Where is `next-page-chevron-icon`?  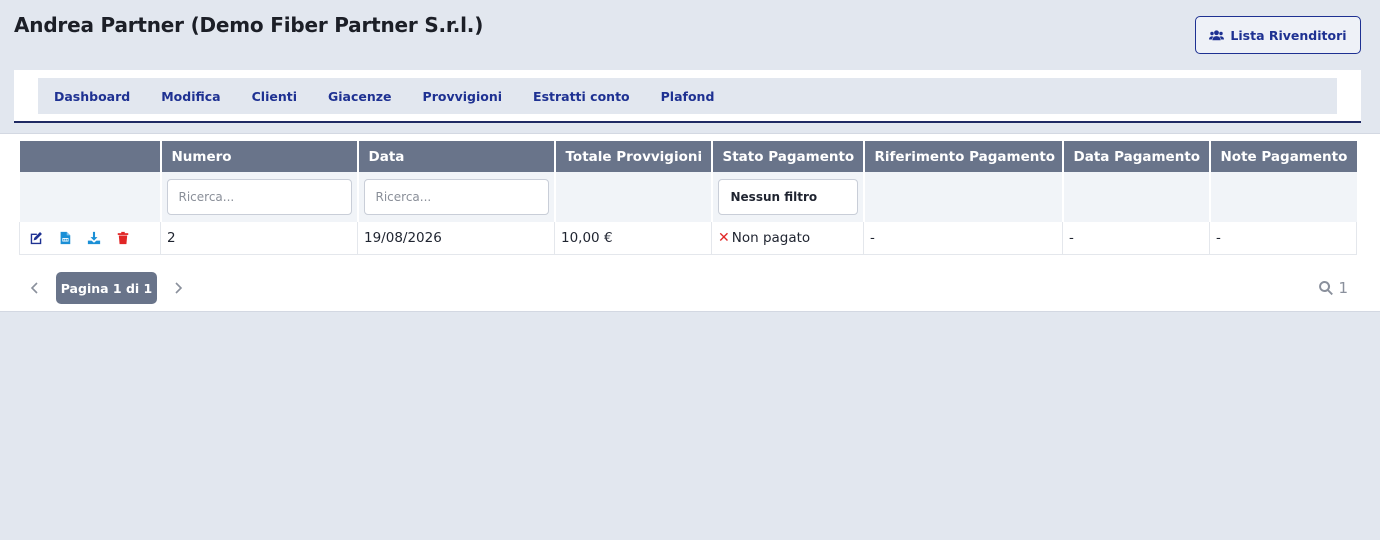
next-page-chevron-icon is located at coordinates (178, 288).